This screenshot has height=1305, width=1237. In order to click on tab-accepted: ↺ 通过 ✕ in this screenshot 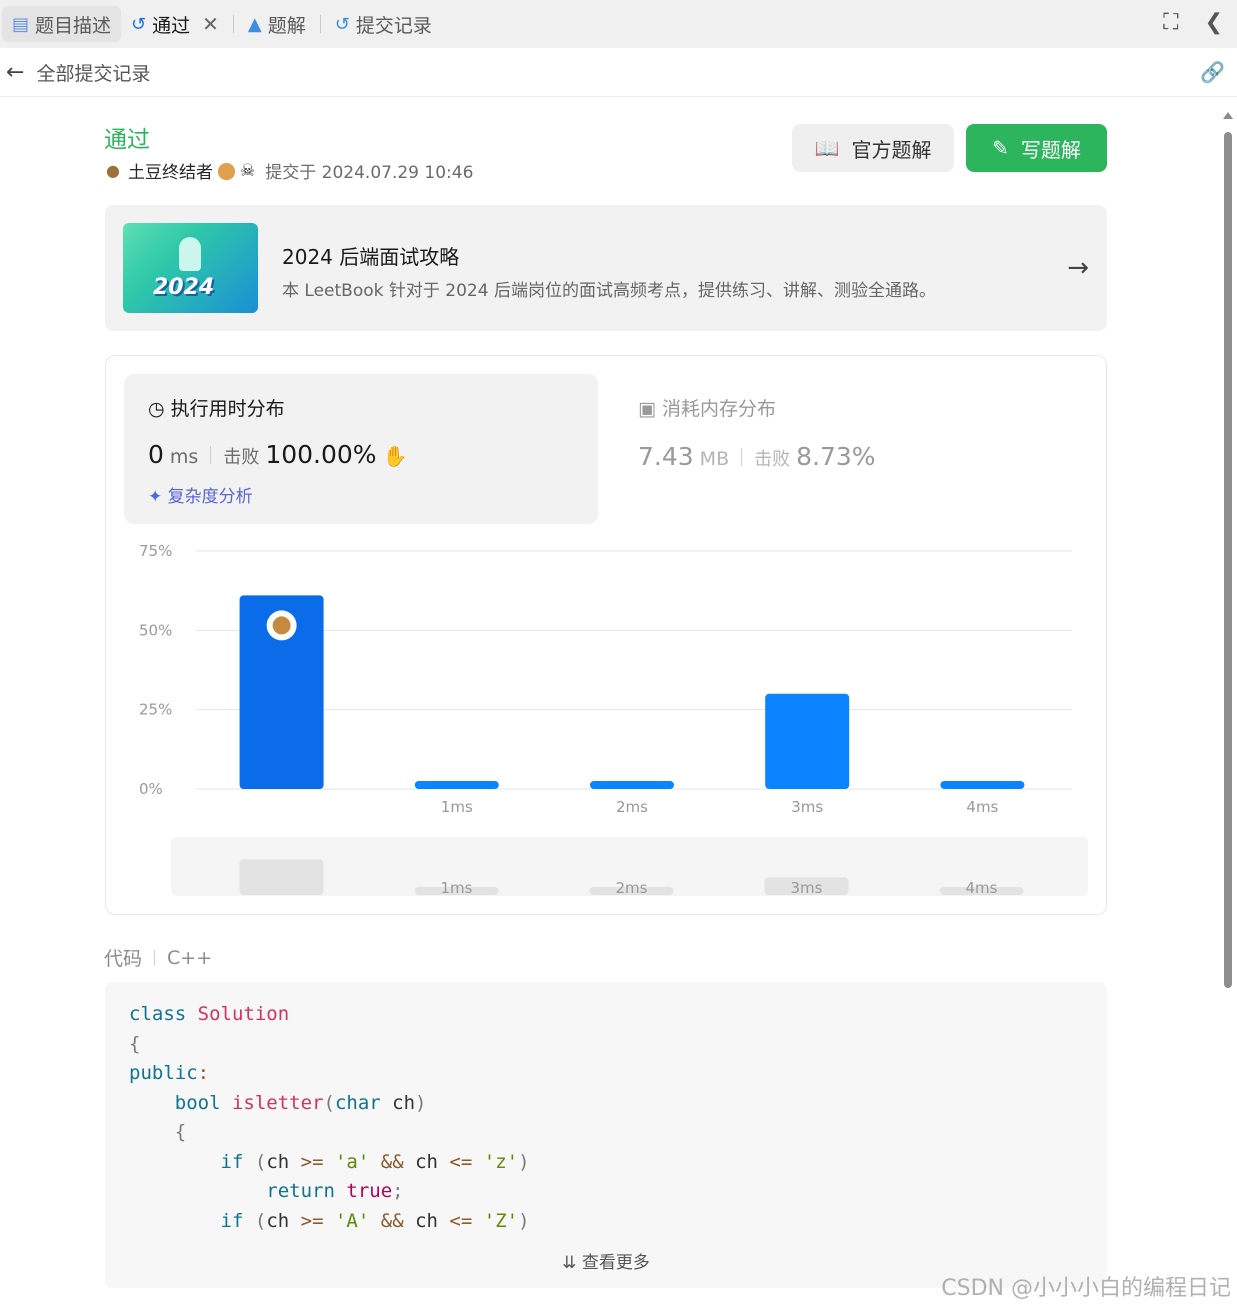, I will do `click(175, 24)`.